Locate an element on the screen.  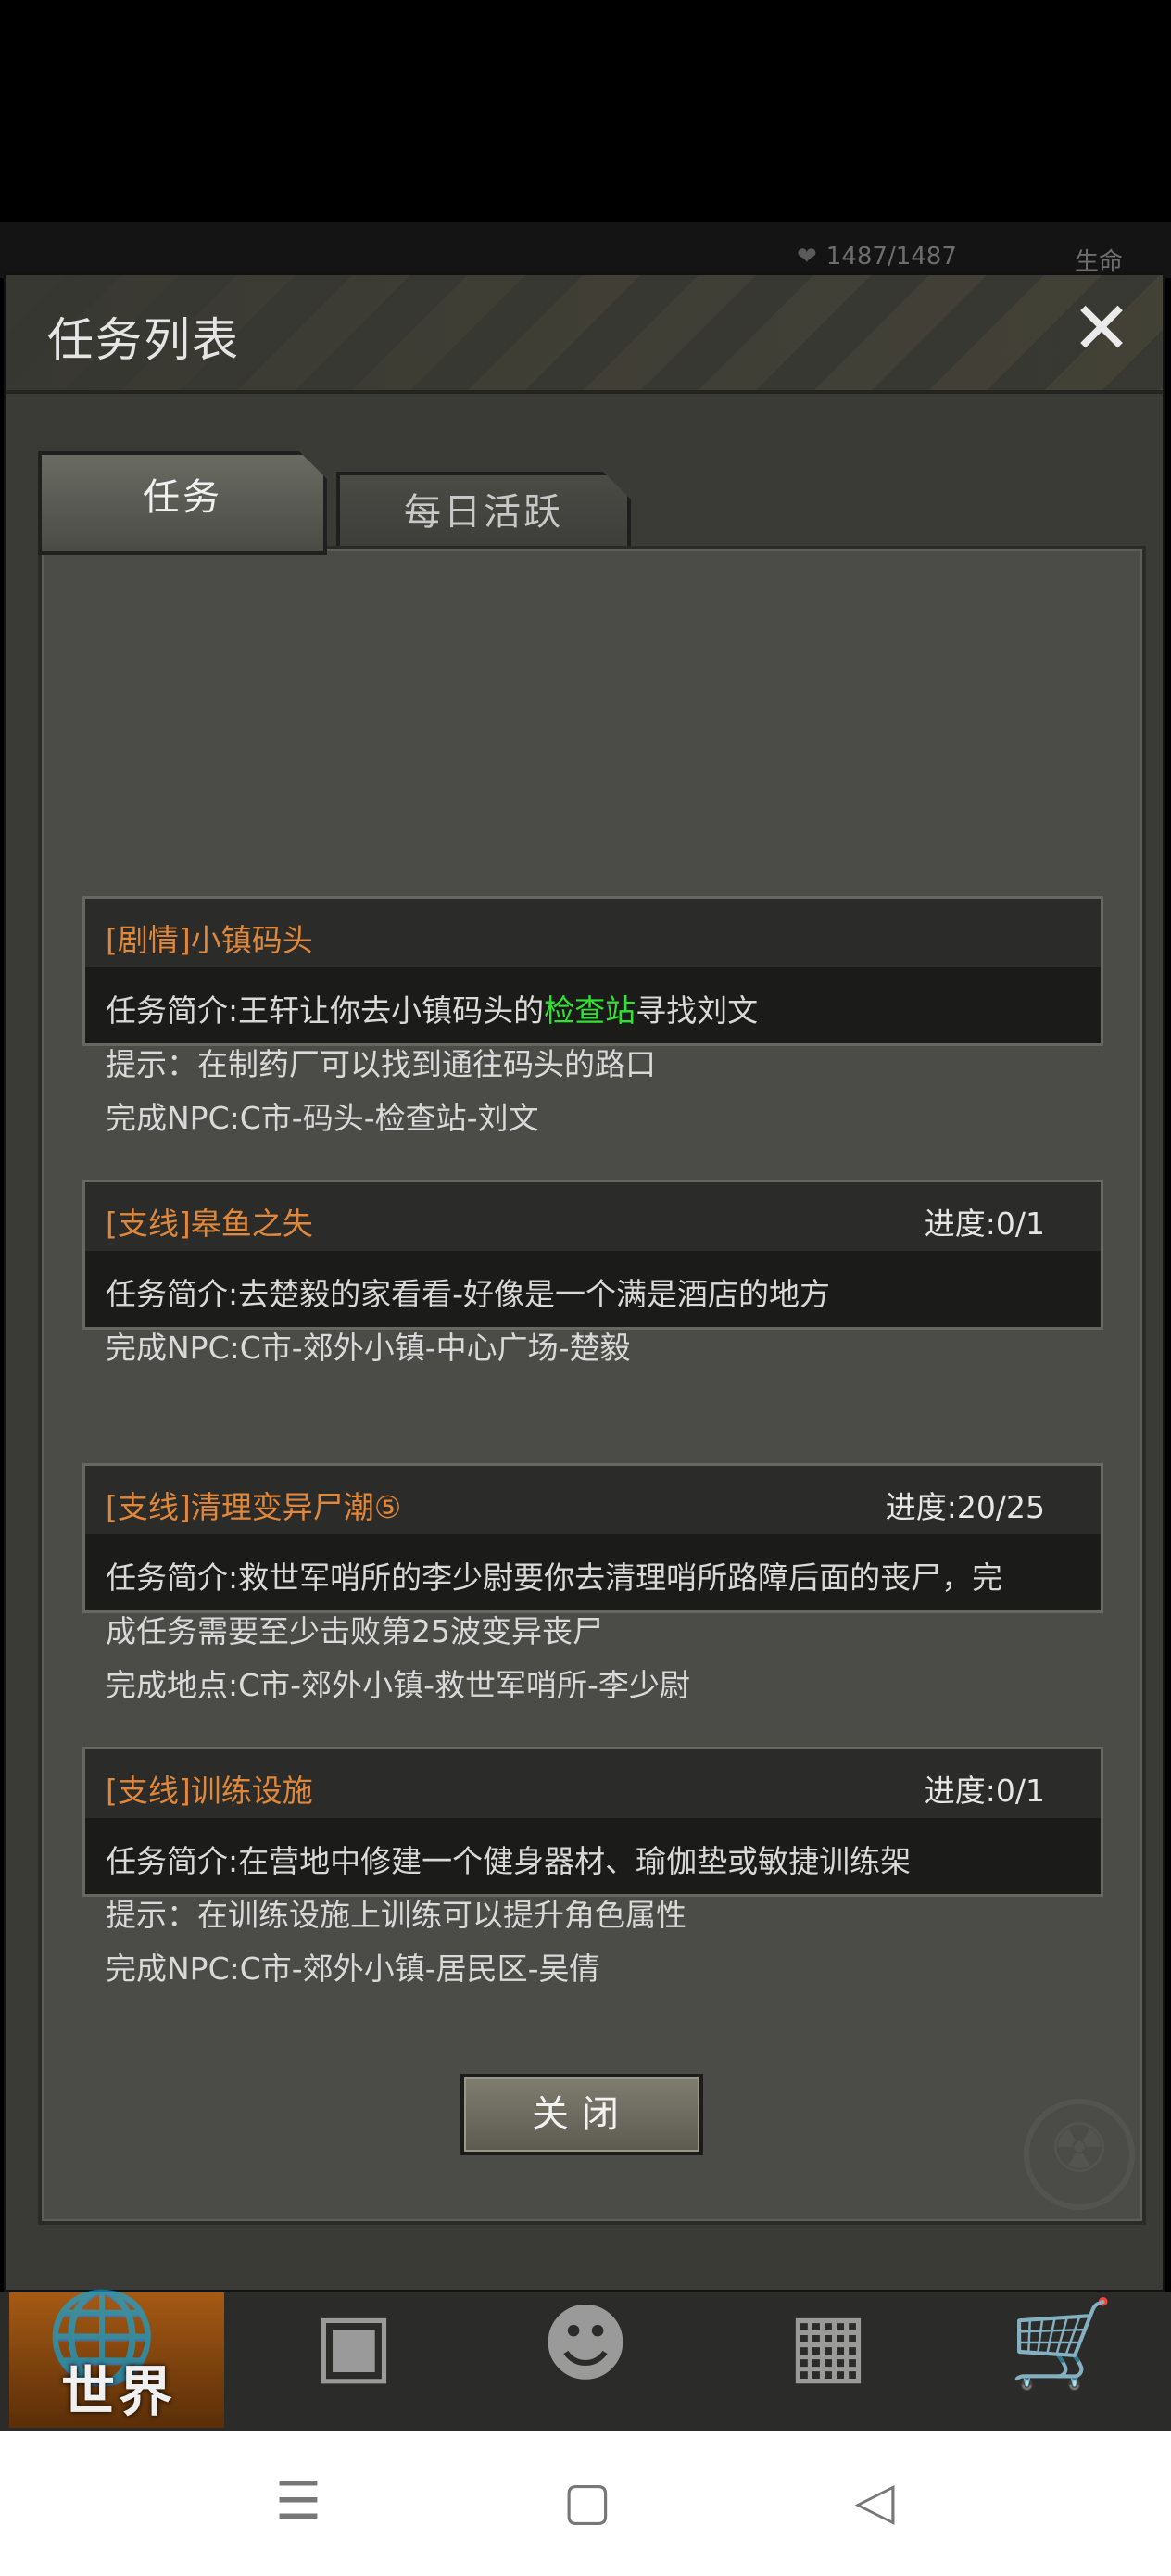
quest-line: 成任务需要至少击败第25波变异丧尸 is located at coordinates (355, 1631).